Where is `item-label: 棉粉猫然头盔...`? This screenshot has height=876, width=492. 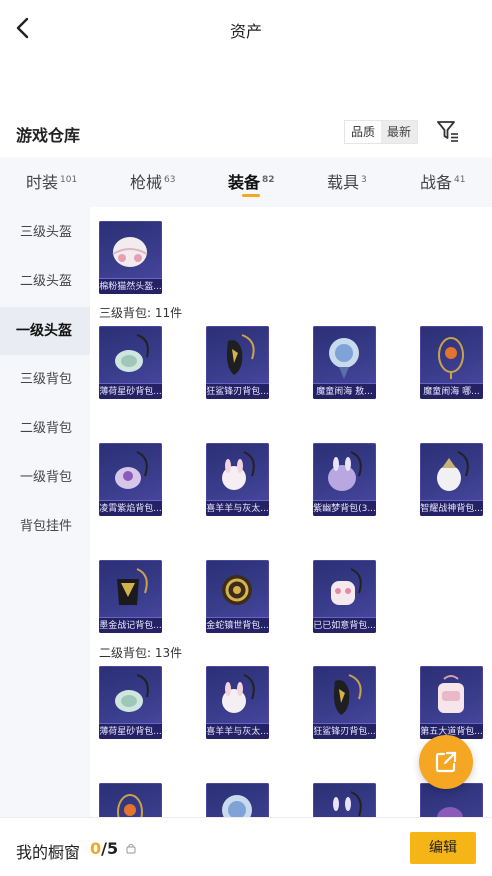 item-label: 棉粉猫然头盔... is located at coordinates (130, 286).